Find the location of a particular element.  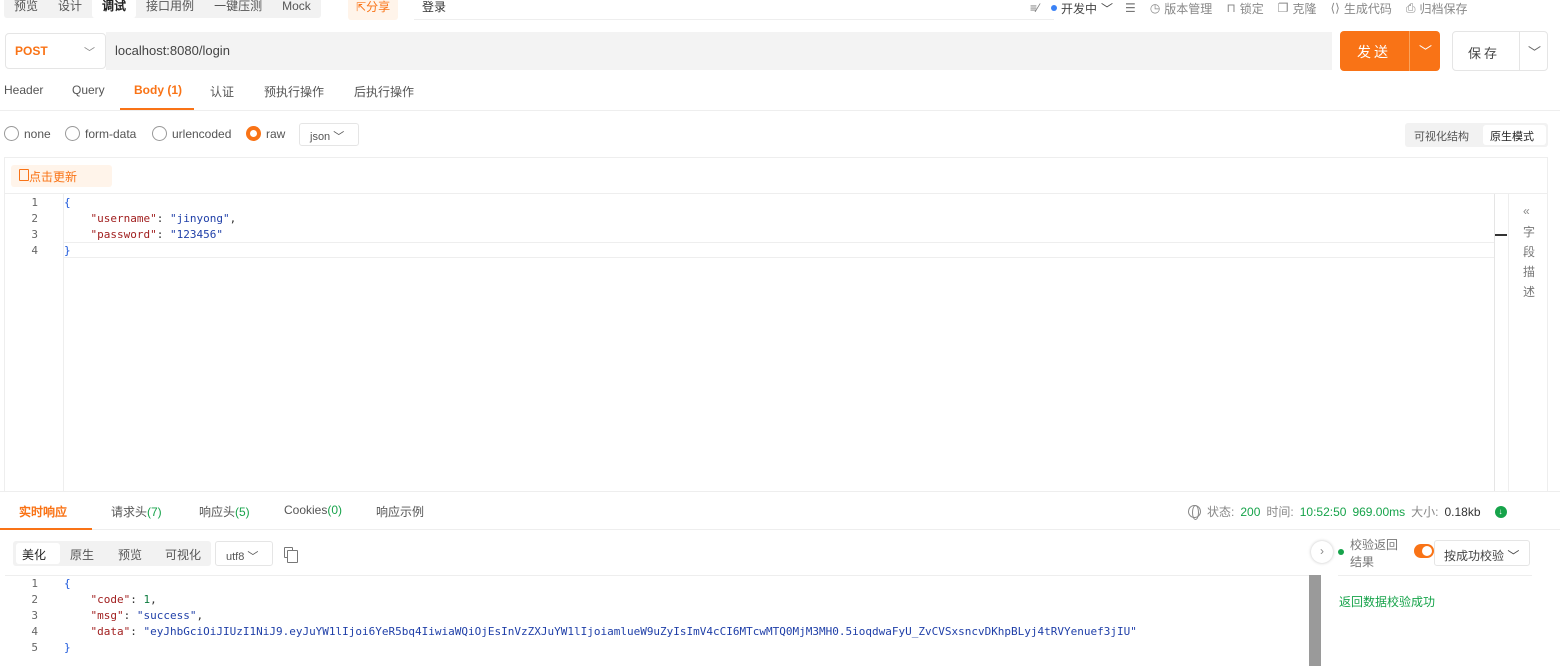

view-visual: 可视化 is located at coordinates (183, 554).